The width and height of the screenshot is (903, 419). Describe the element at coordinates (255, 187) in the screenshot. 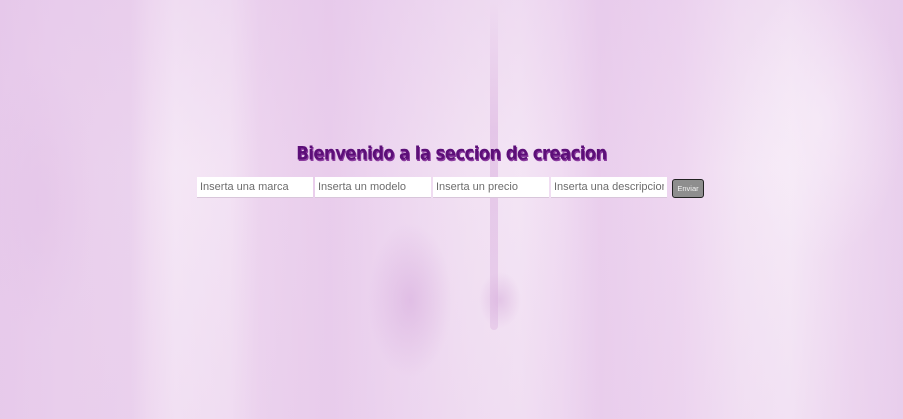

I see `brand-input` at that location.